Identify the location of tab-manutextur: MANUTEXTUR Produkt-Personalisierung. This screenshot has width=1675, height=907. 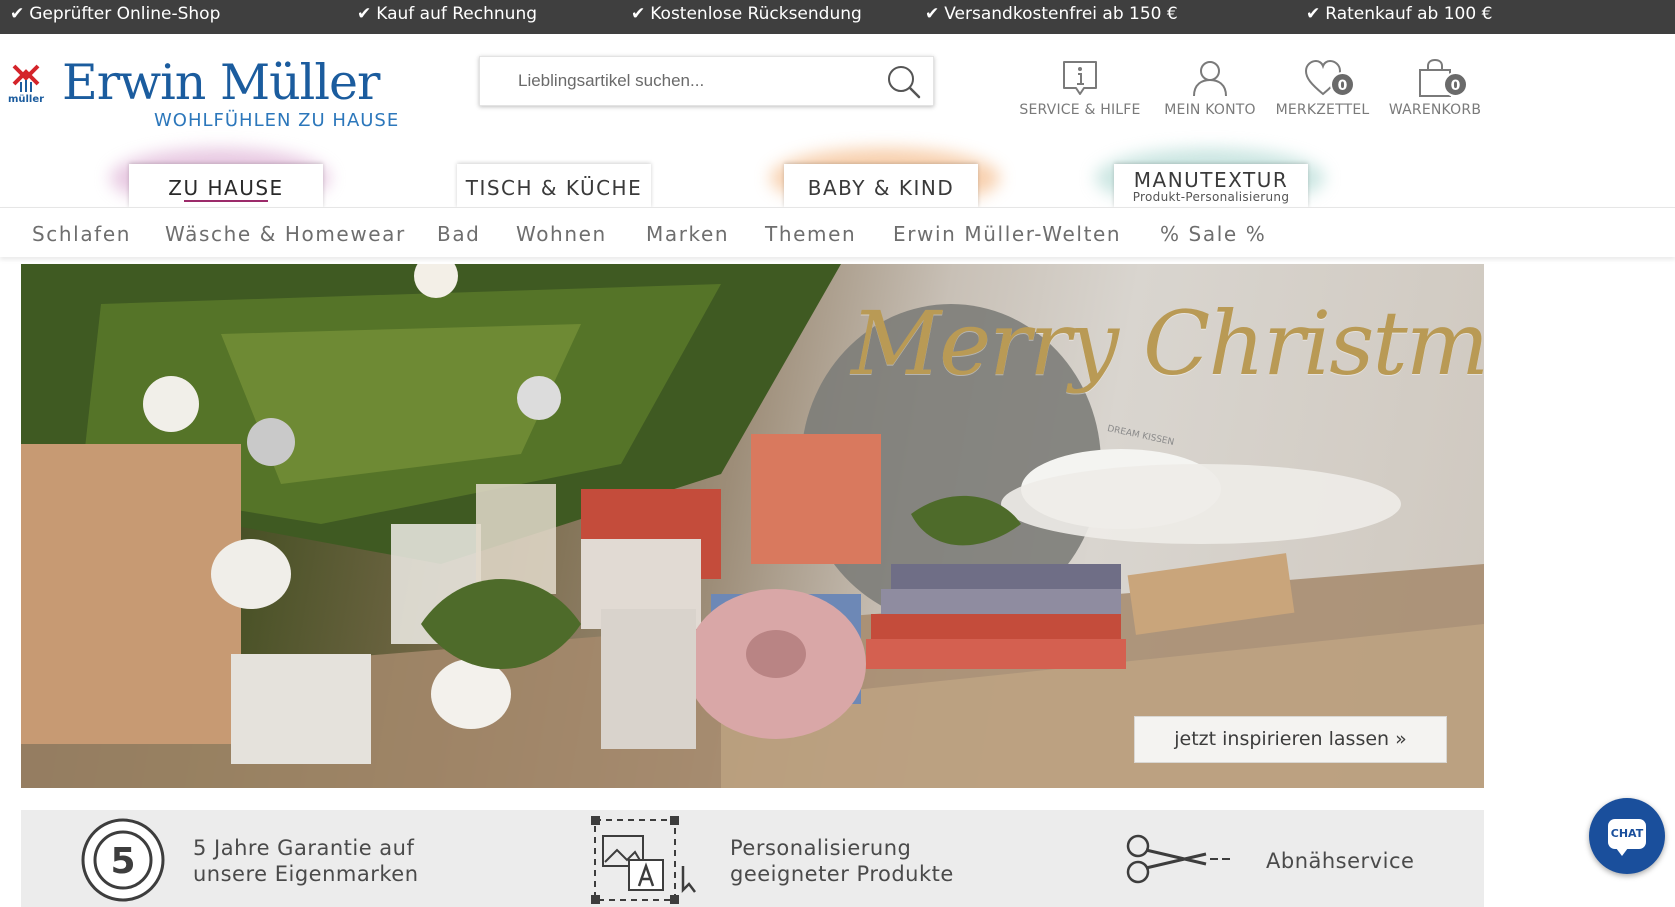
(1211, 186).